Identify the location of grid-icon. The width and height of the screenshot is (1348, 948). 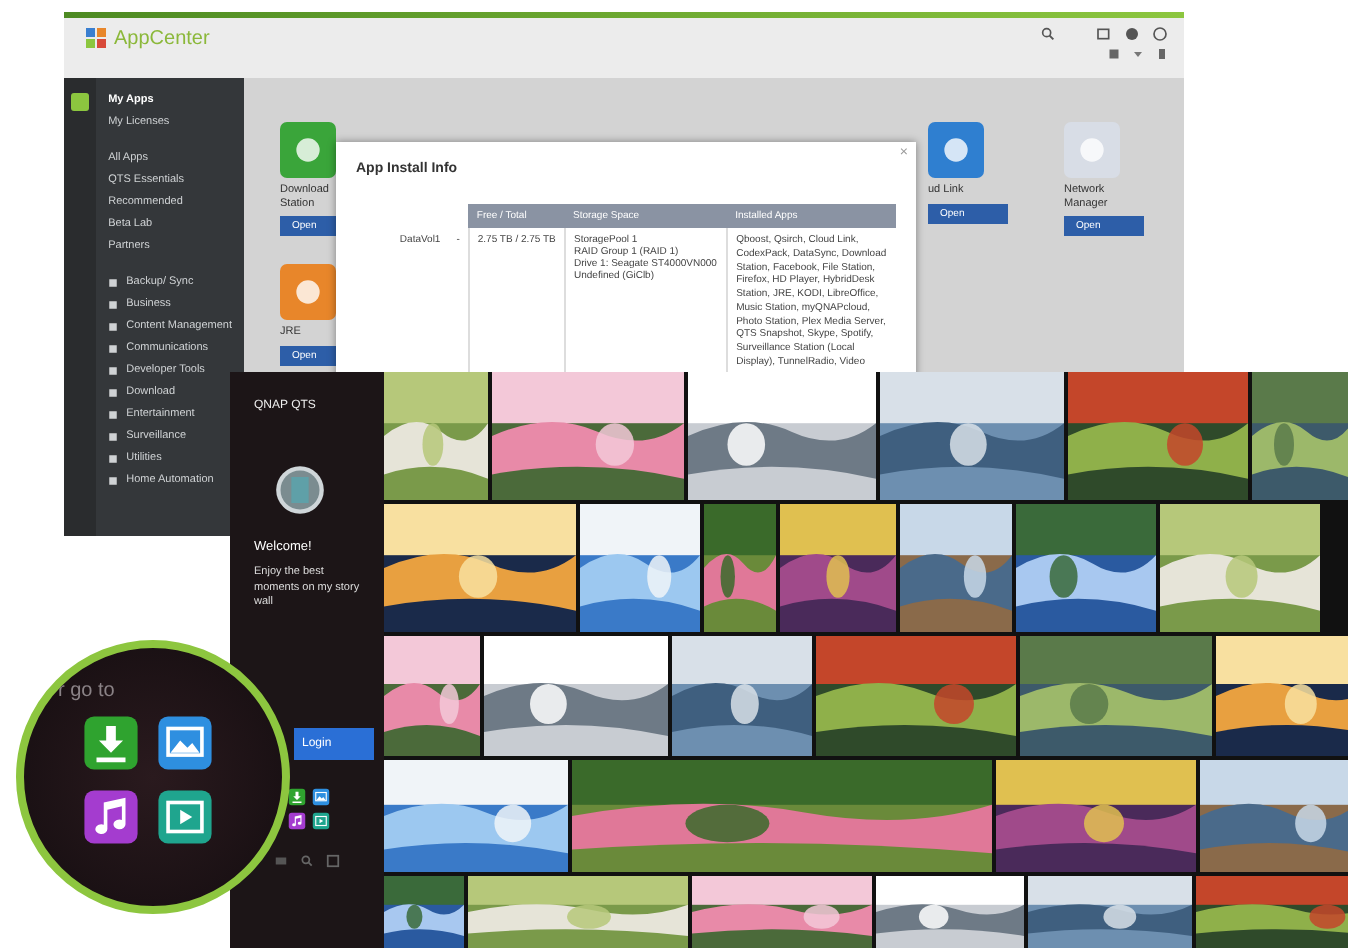
(1114, 54).